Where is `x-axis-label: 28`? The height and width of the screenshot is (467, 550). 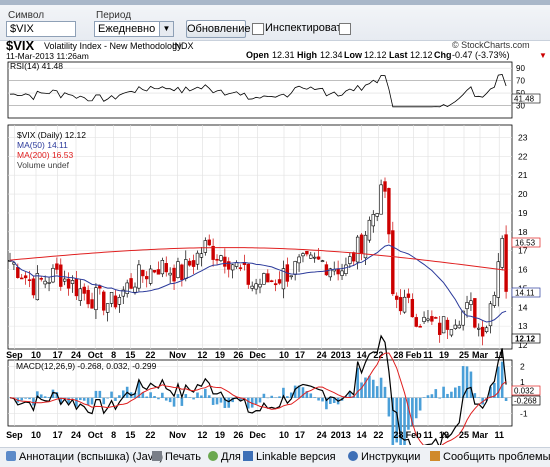
x-axis-label: 28 is located at coordinates (398, 355).